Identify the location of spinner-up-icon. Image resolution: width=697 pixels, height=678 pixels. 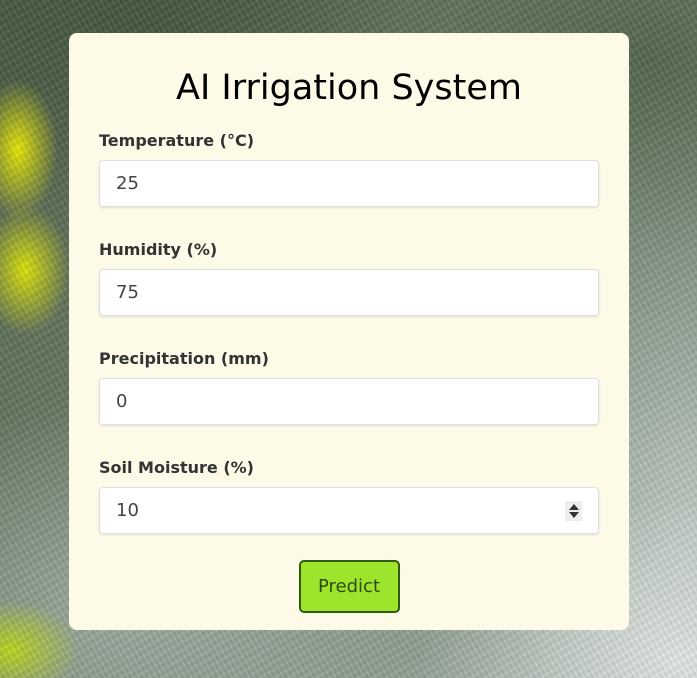
(573, 507).